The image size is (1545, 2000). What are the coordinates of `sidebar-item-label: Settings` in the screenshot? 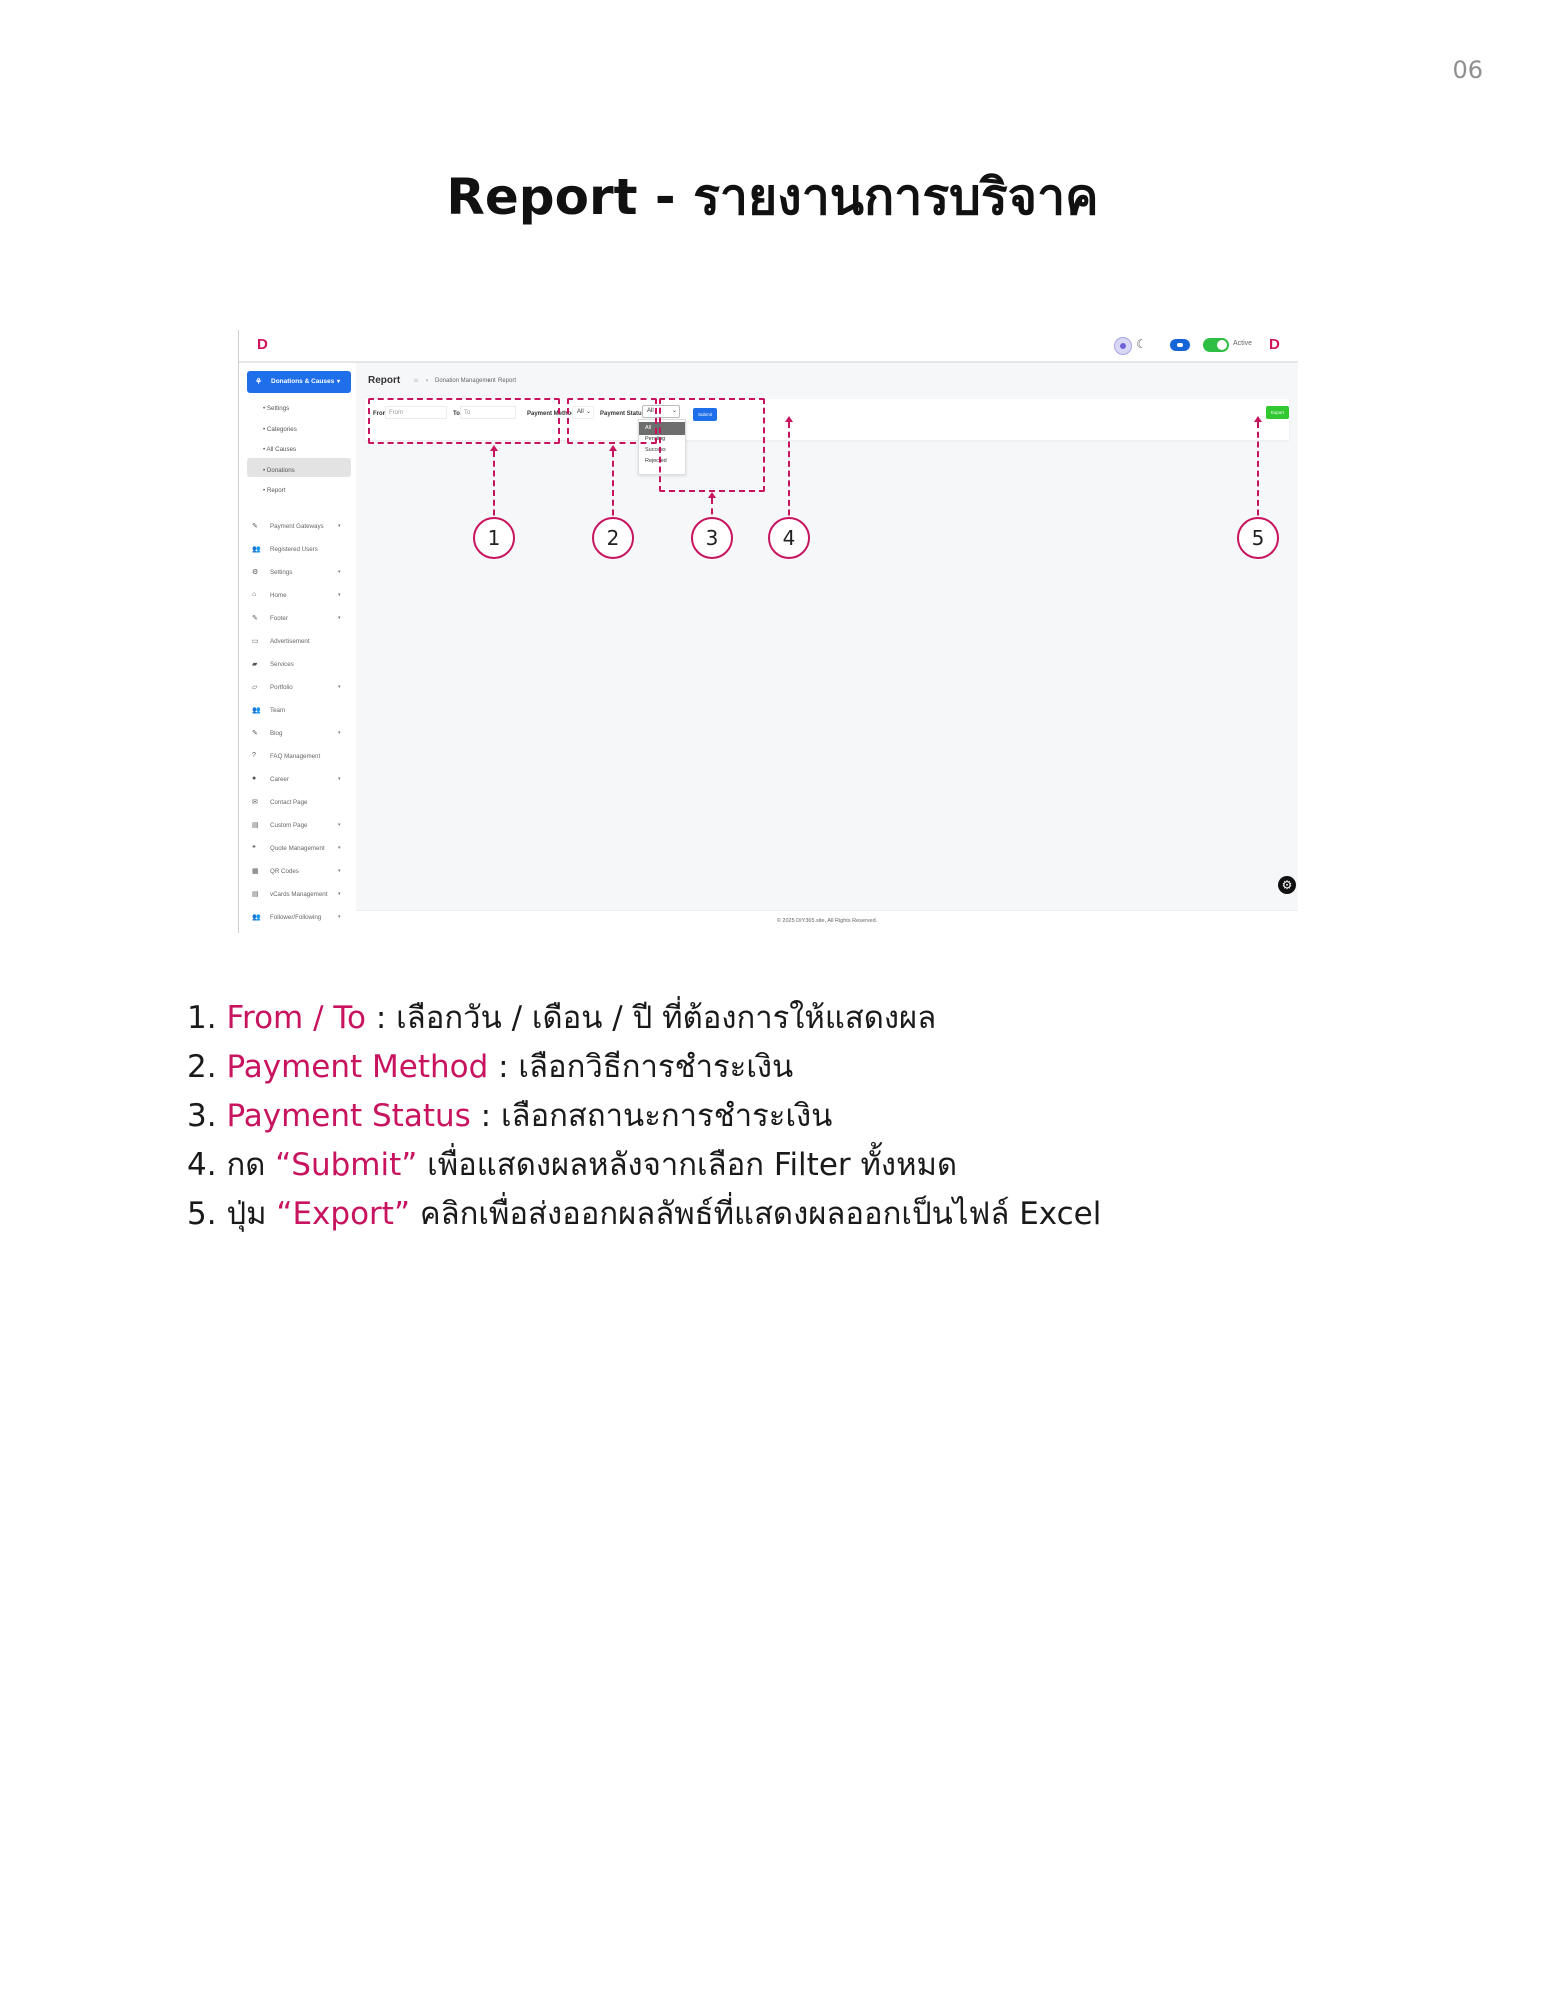 It's located at (281, 572).